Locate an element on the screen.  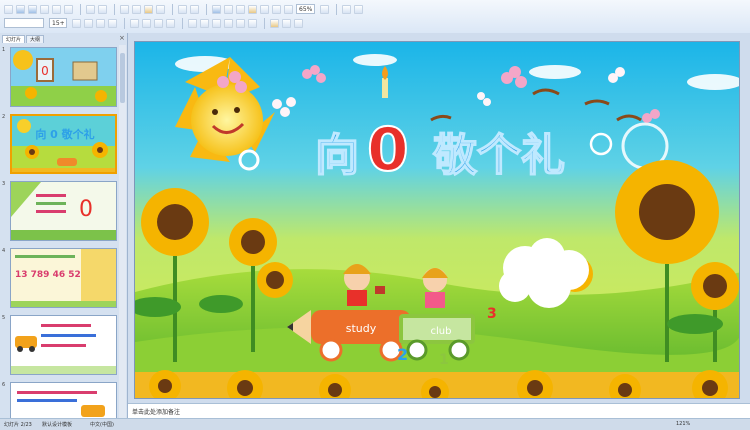
slide-thumbnails: 1 0 2 向 0 敬个礼 3 0 4 13 789 46 52 5 6 is located at coordinates (63, 231).